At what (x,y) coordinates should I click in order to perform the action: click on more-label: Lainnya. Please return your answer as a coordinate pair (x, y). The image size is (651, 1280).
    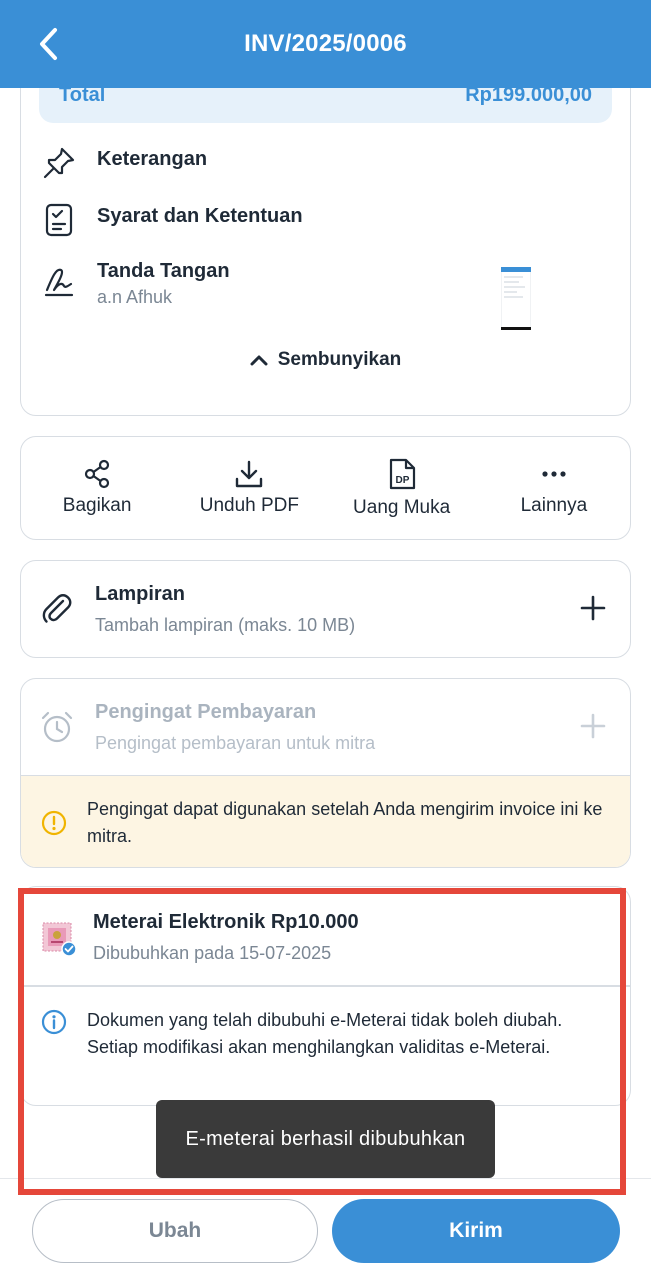
    Looking at the image, I should click on (554, 505).